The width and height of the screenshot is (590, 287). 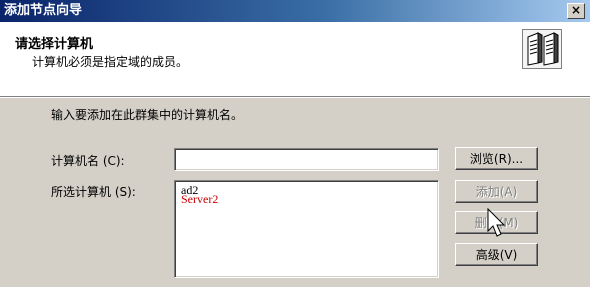 I want to click on page-heading: 请选择计算机, so click(x=54, y=44).